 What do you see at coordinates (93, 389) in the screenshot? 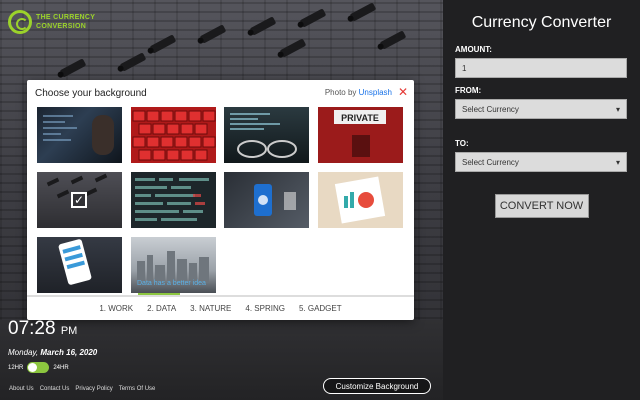
I see `footer-link-privacy: Privacy Policy` at bounding box center [93, 389].